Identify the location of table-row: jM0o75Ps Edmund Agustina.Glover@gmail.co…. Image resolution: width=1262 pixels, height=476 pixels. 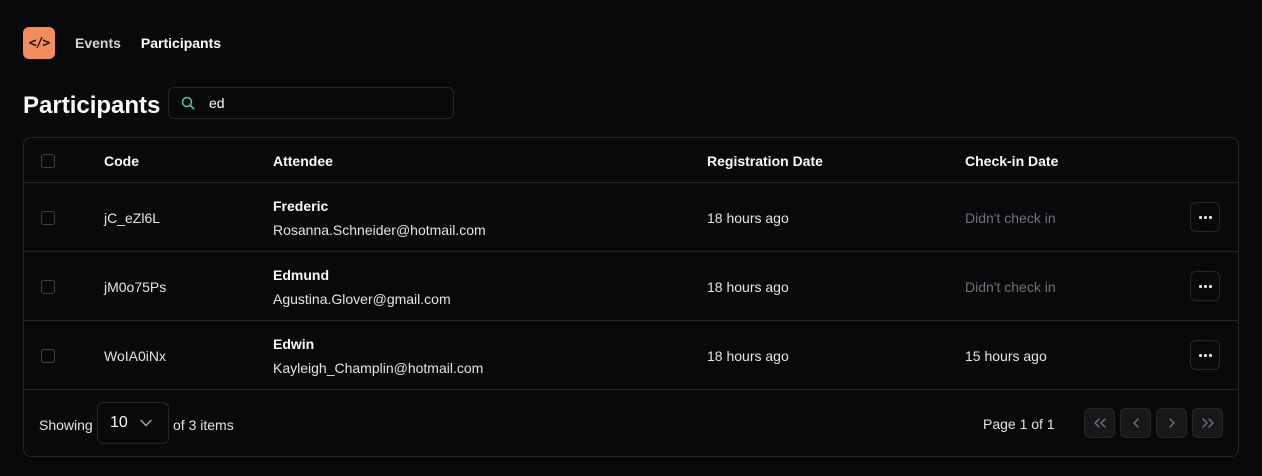
(631, 286).